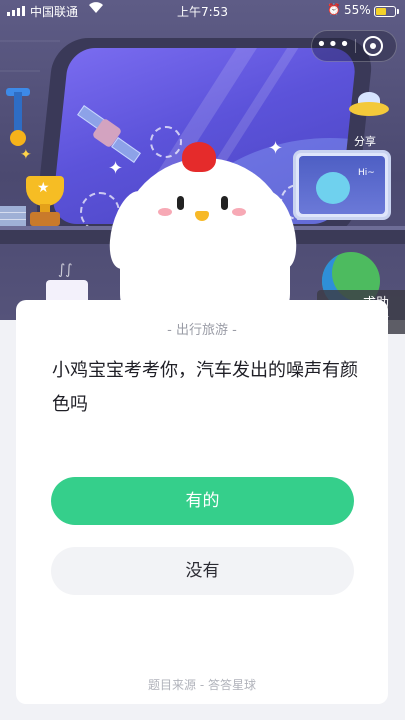 The height and width of the screenshot is (720, 405). Describe the element at coordinates (205, 387) in the screenshot. I see `question-text: 小鸡宝宝考考你，汽车发出的噪声有颜色吗` at that location.